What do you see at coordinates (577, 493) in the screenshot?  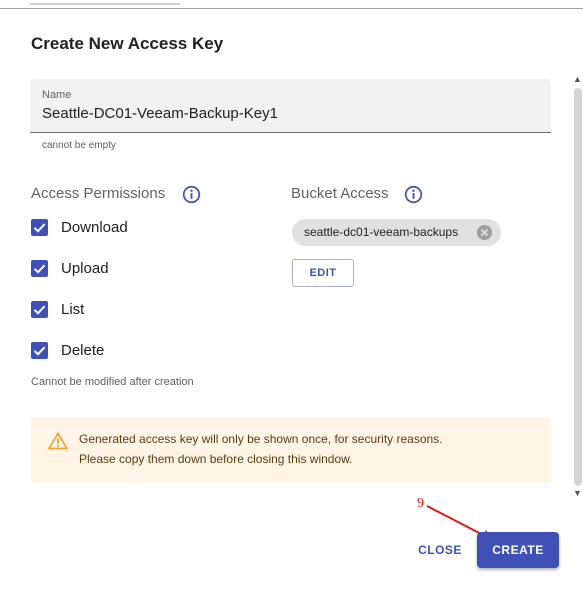 I see `scroll-down-icon: ▼` at bounding box center [577, 493].